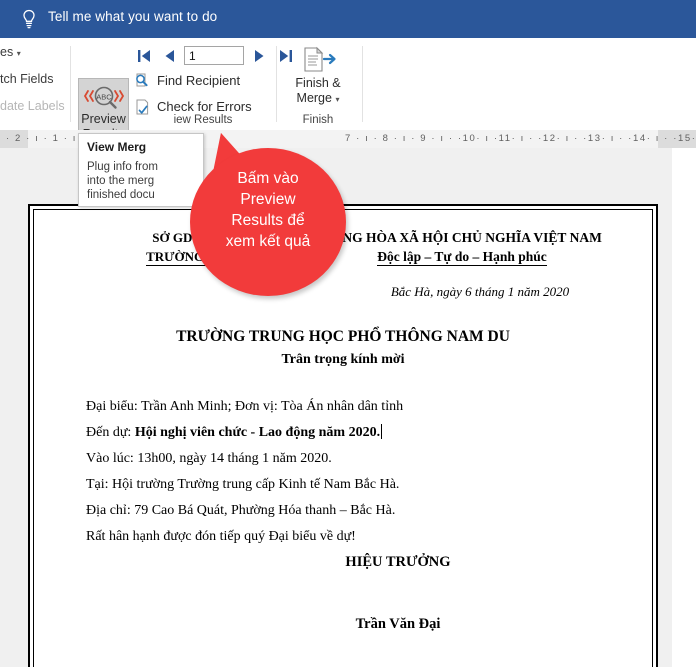 This screenshot has width=696, height=667. I want to click on magnifier-icon, so click(143, 81).